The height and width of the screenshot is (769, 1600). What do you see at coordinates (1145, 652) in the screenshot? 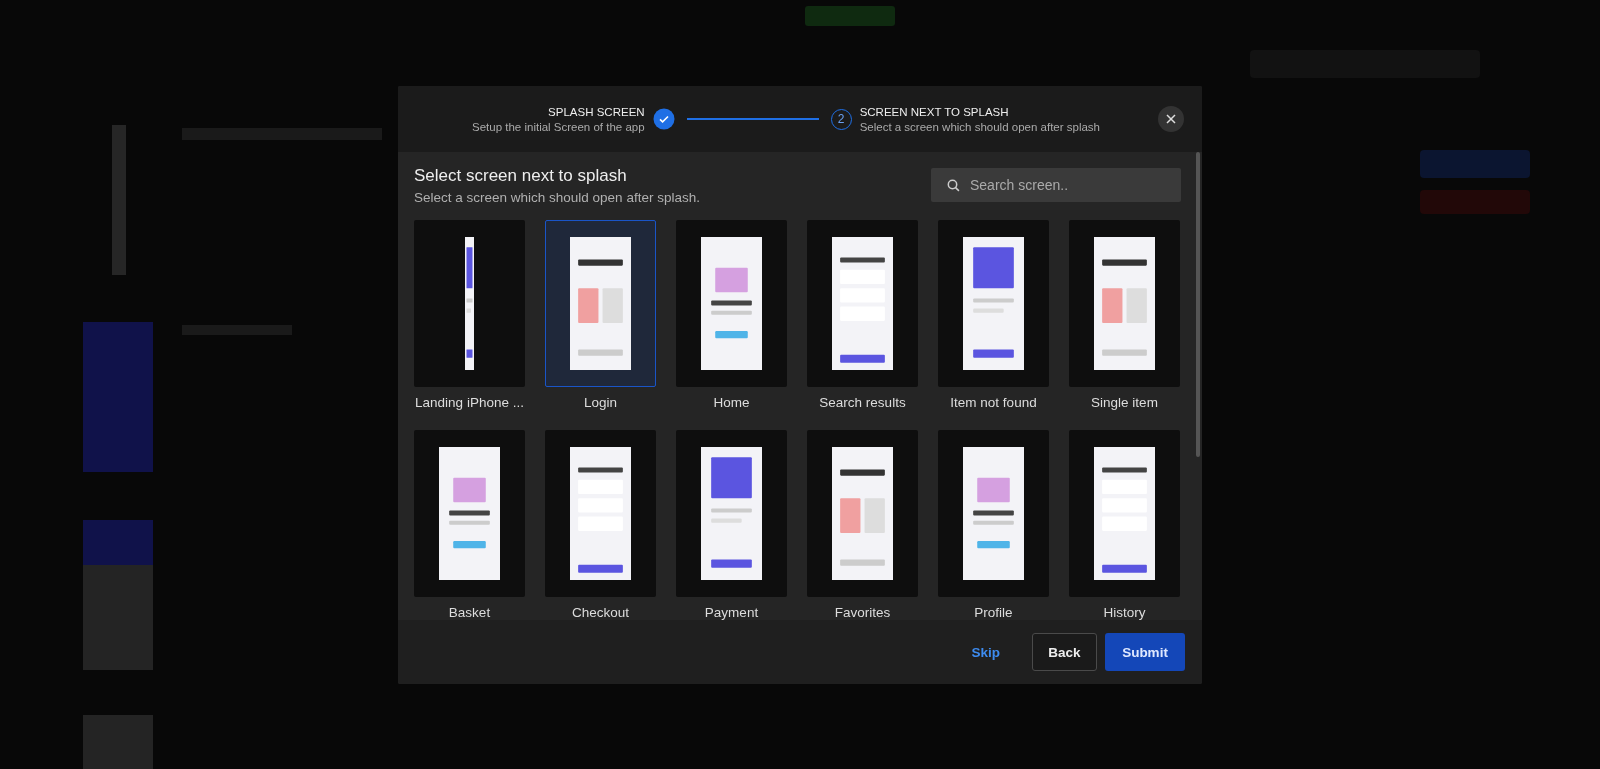
I see `submit-button: Submit` at bounding box center [1145, 652].